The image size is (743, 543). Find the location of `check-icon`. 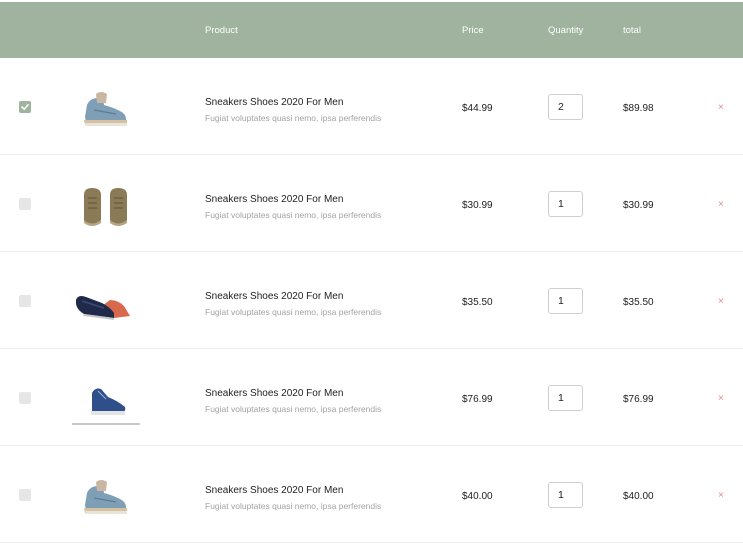

check-icon is located at coordinates (25, 107).